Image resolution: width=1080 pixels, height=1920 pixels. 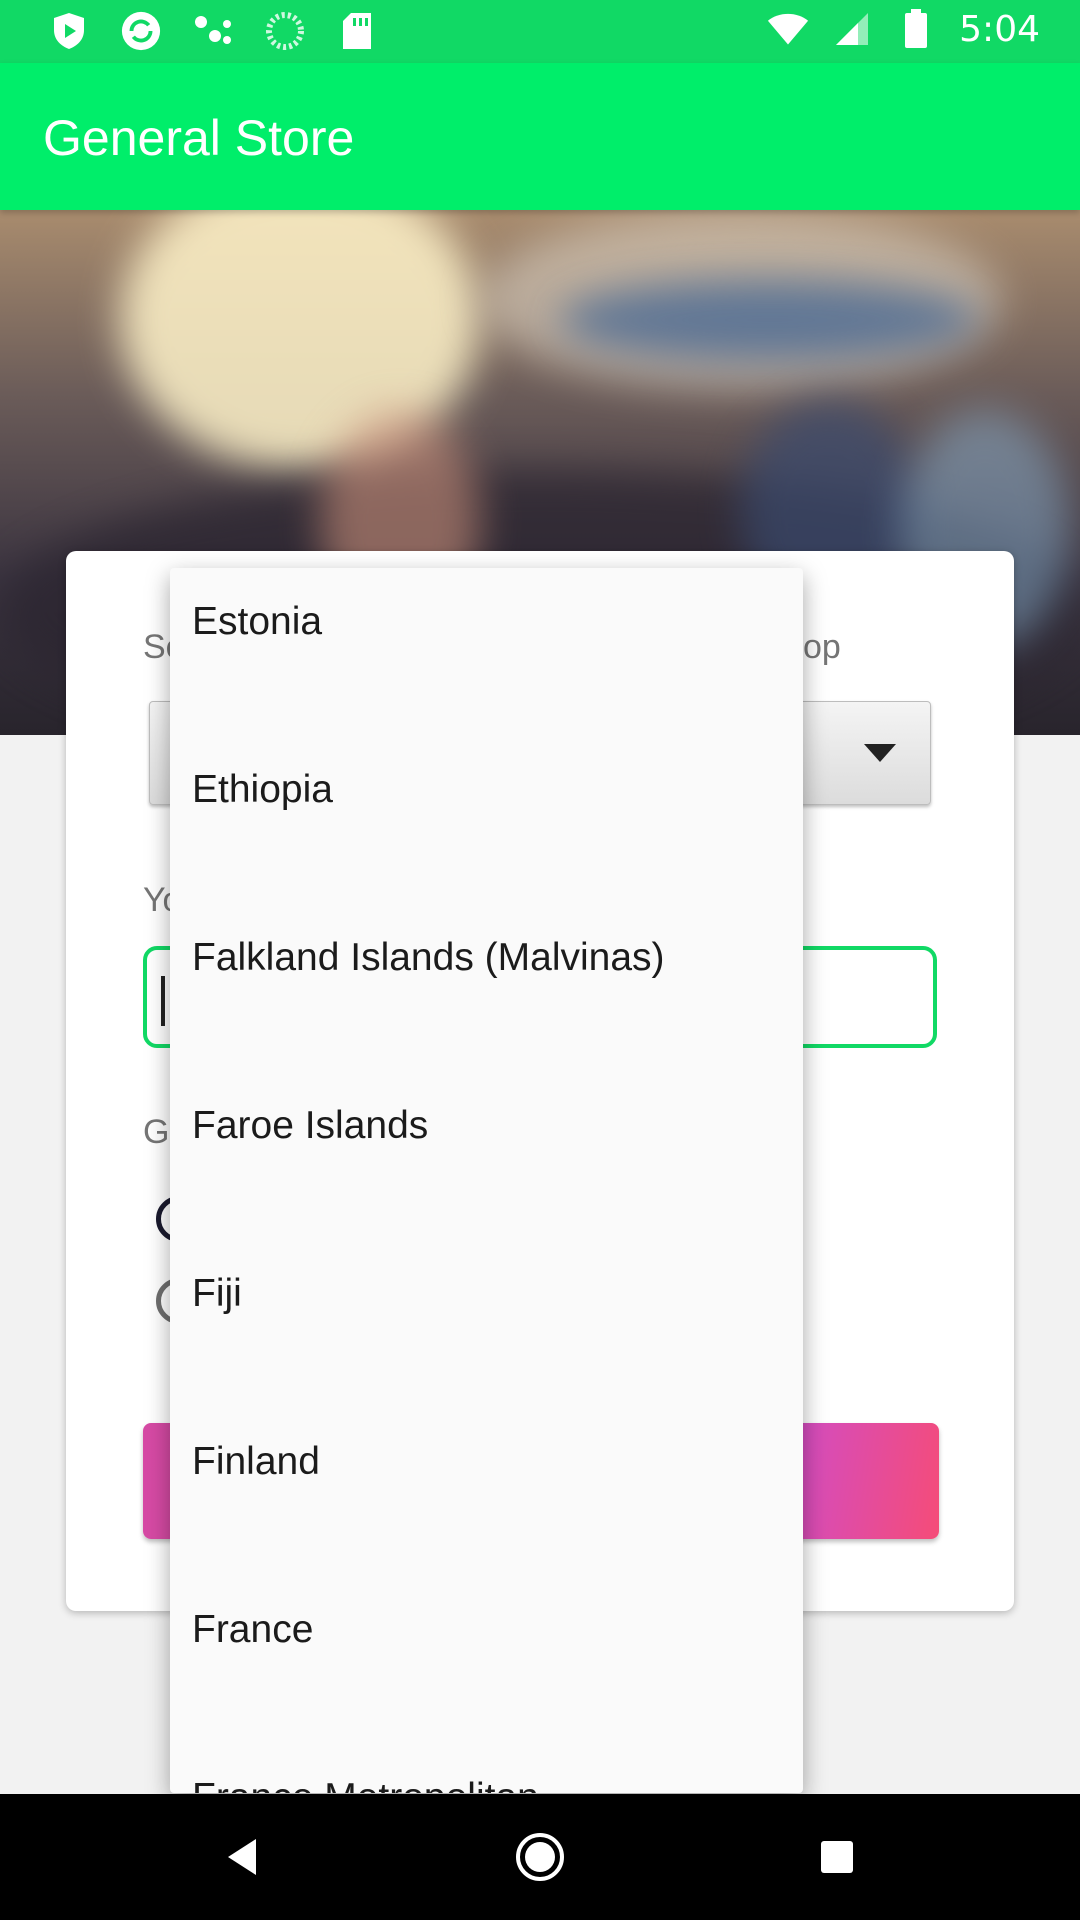 I want to click on dots-icon, so click(x=213, y=31).